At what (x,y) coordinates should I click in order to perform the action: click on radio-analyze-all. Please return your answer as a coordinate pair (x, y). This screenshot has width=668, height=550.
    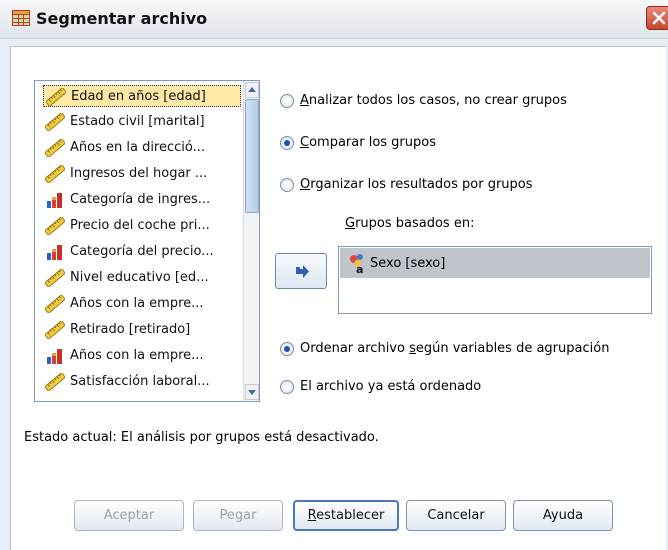
    Looking at the image, I should click on (287, 101).